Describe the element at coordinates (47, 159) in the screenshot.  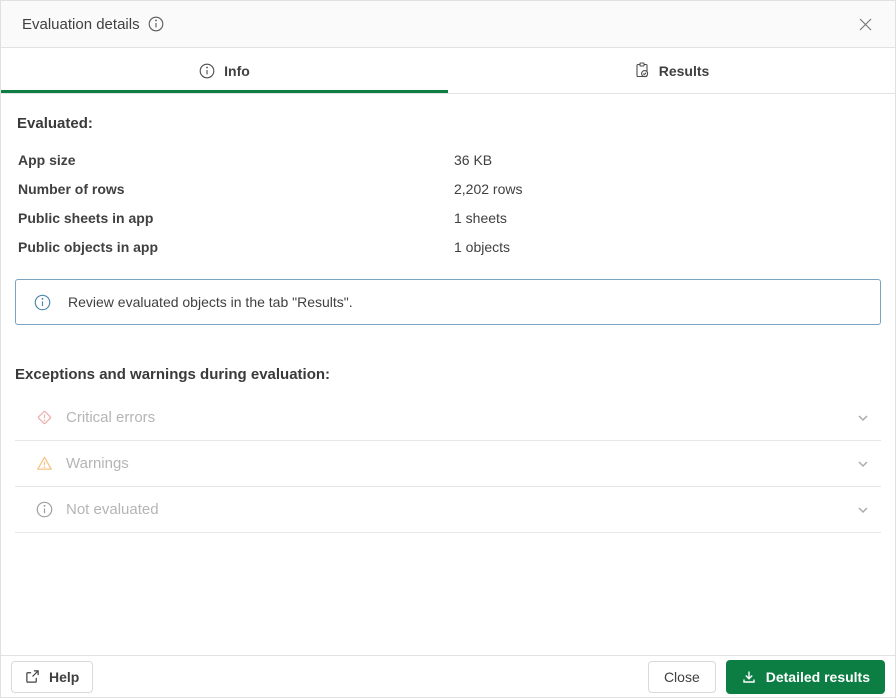
I see `row-label: App size` at that location.